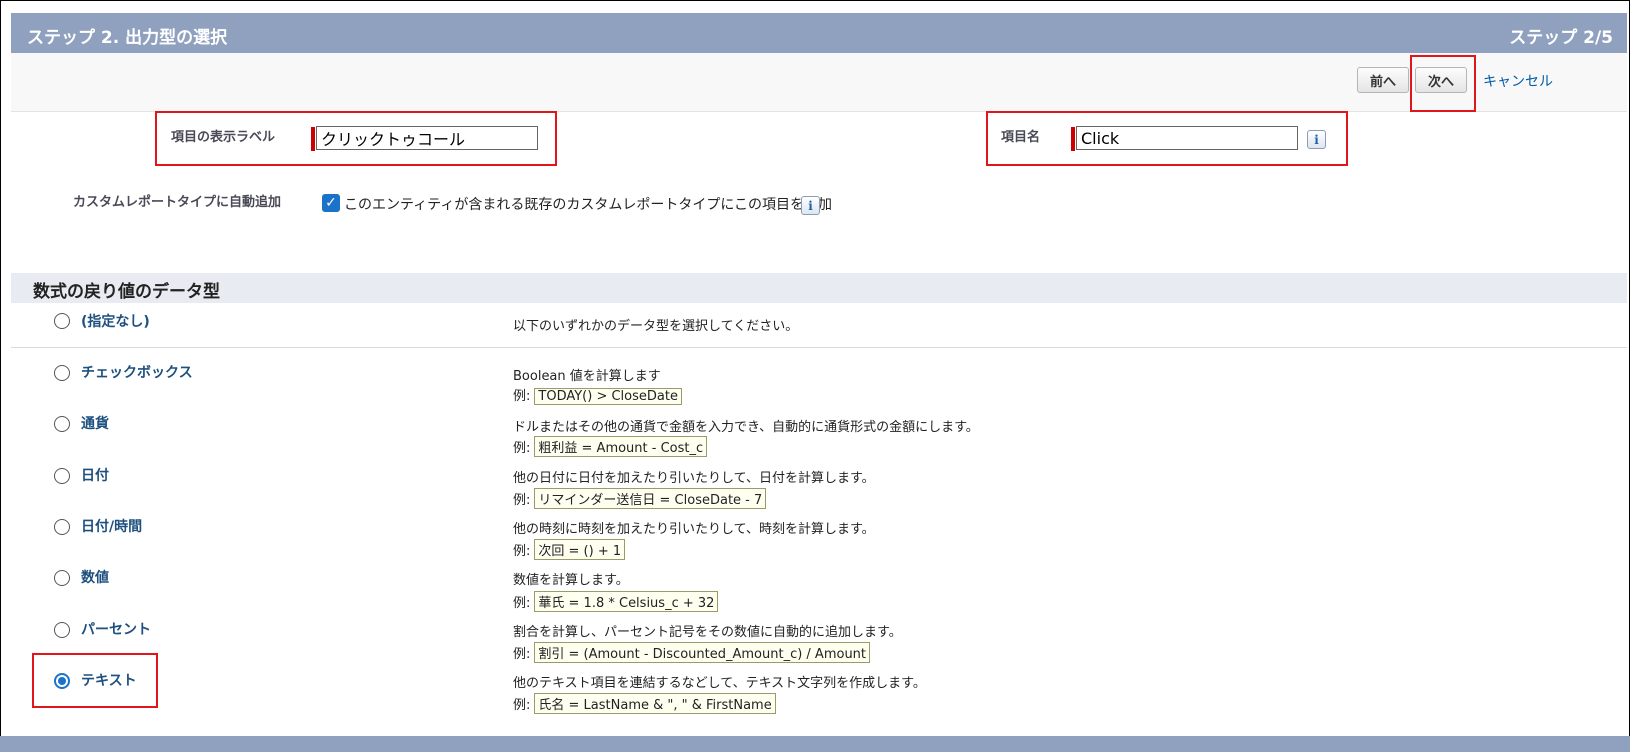  Describe the element at coordinates (656, 326) in the screenshot. I see `type-description: 以下のいずれかのデータ型を選択してください。` at that location.